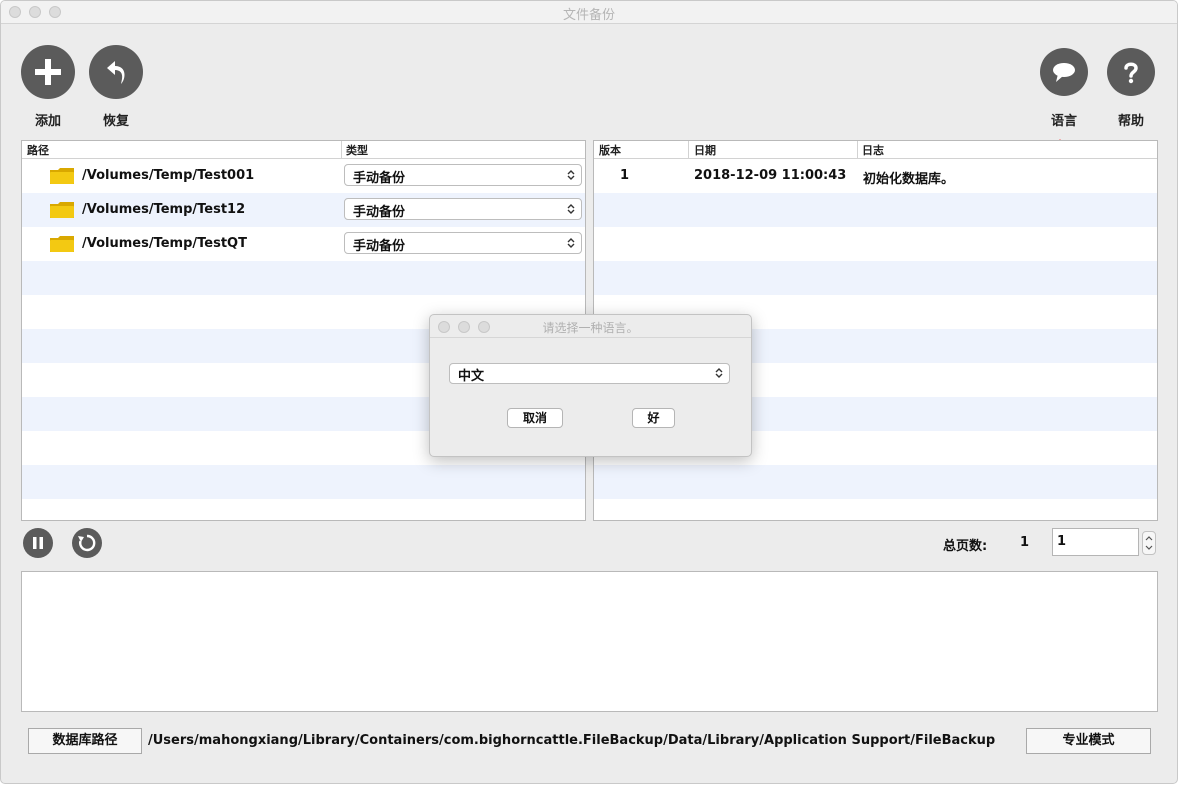 This screenshot has width=1178, height=785. I want to click on table-row: /Volumes/Temp/Test001 手动备份, so click(303, 176).